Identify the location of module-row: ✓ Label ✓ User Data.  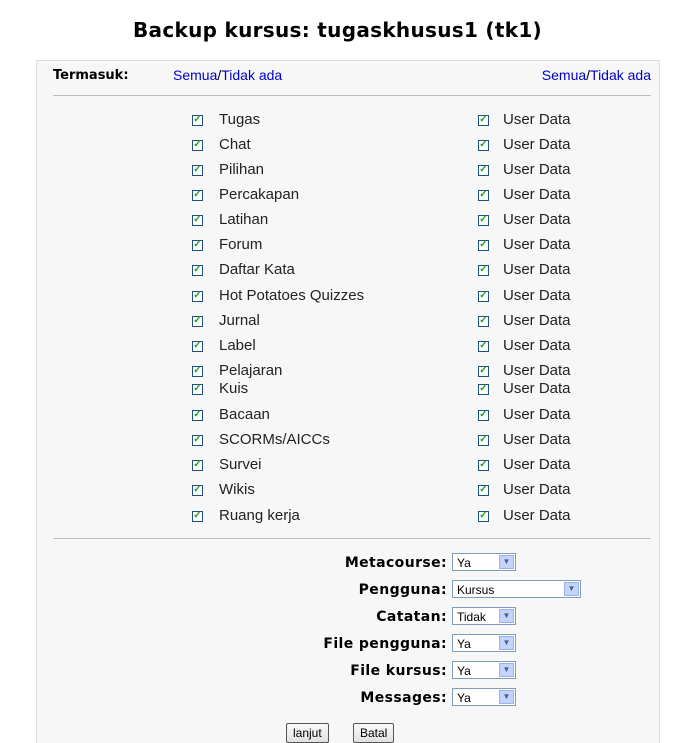
(348, 348).